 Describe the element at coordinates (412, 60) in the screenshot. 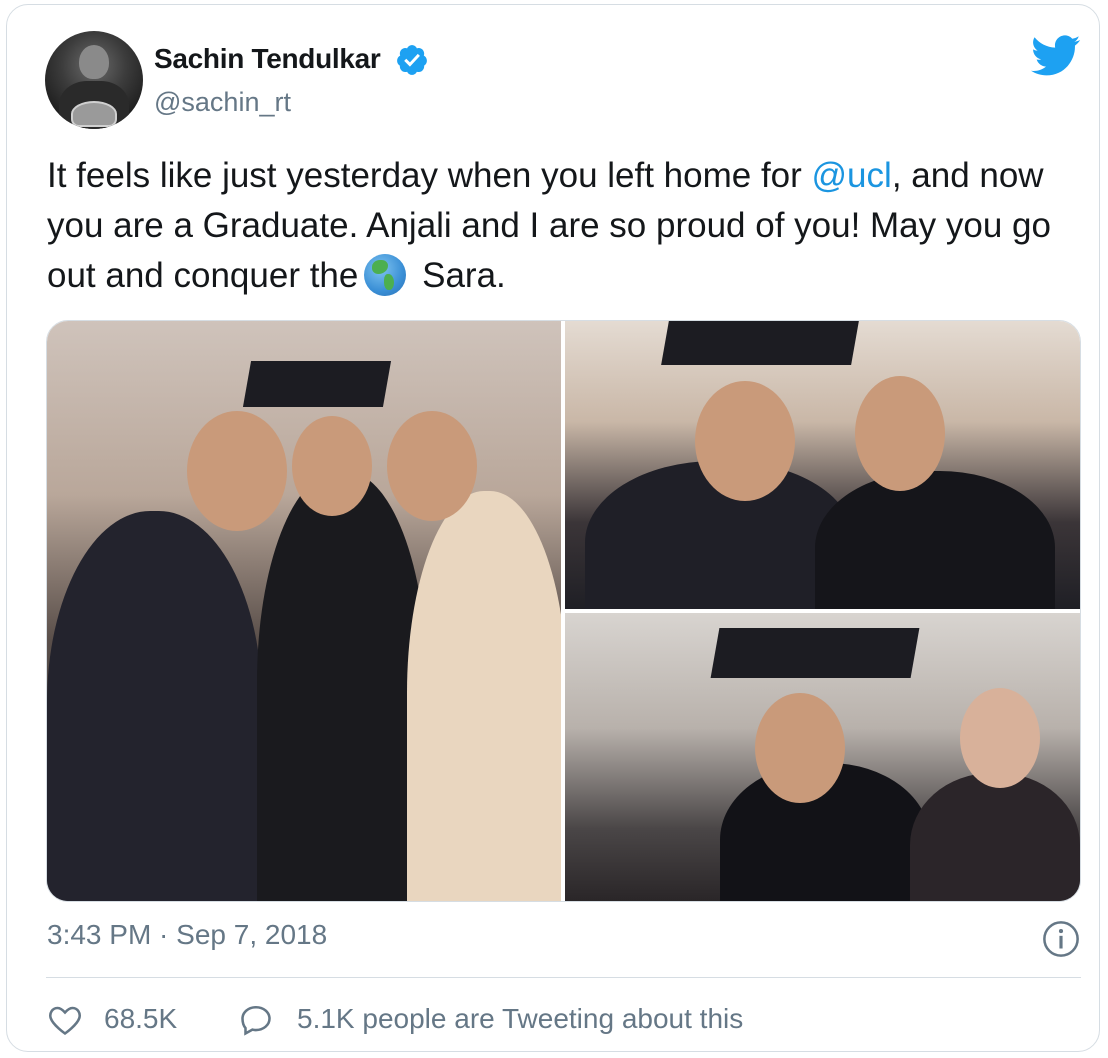

I see `verified-badge-icon` at that location.